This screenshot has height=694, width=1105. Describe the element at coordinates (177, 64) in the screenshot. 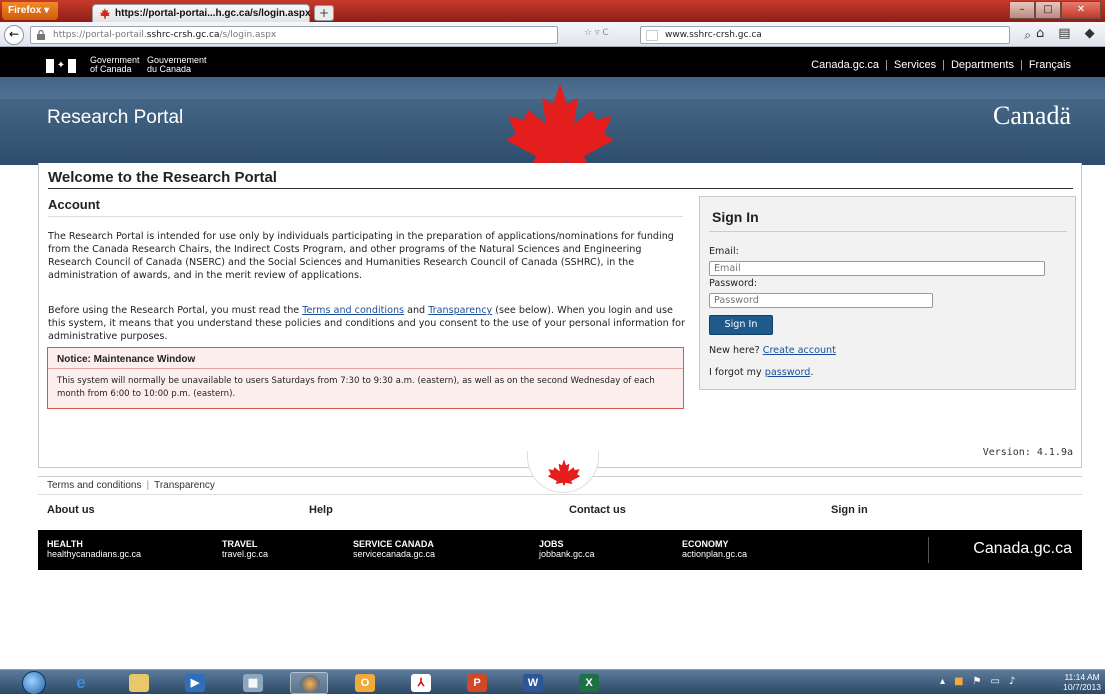

I see `gouvernement-du-canada-signature: Gouvernement du Canada` at that location.